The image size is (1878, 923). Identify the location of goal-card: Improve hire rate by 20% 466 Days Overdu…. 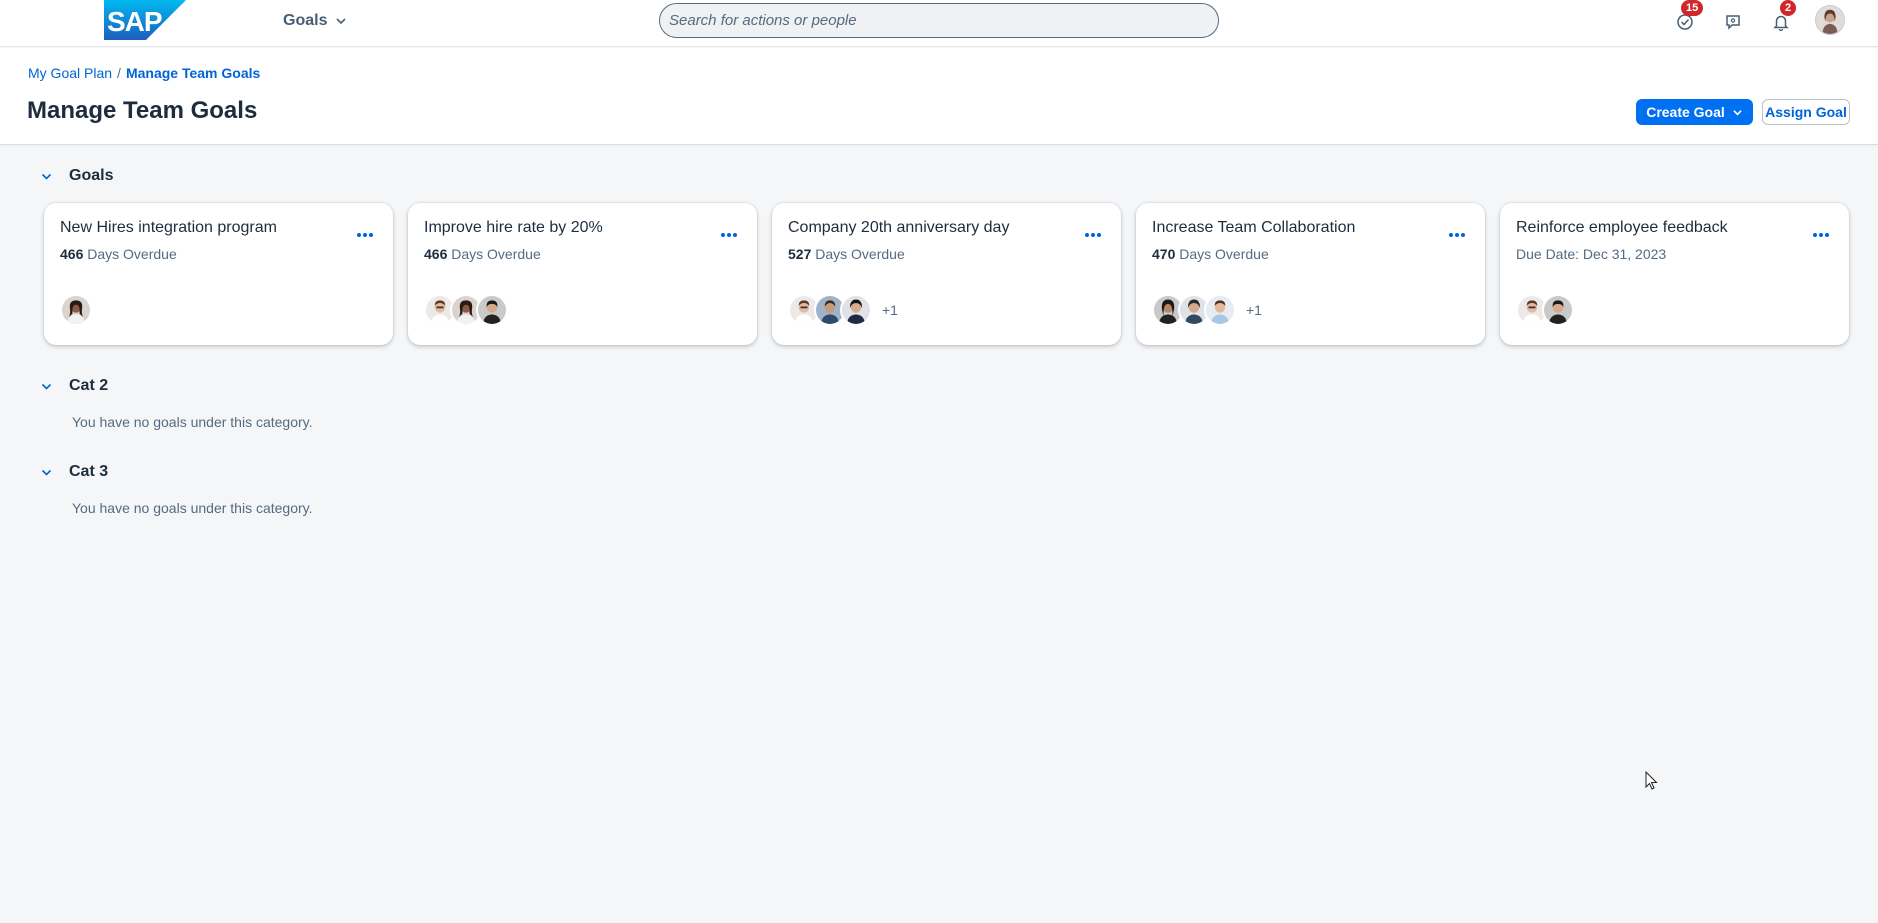
(582, 274).